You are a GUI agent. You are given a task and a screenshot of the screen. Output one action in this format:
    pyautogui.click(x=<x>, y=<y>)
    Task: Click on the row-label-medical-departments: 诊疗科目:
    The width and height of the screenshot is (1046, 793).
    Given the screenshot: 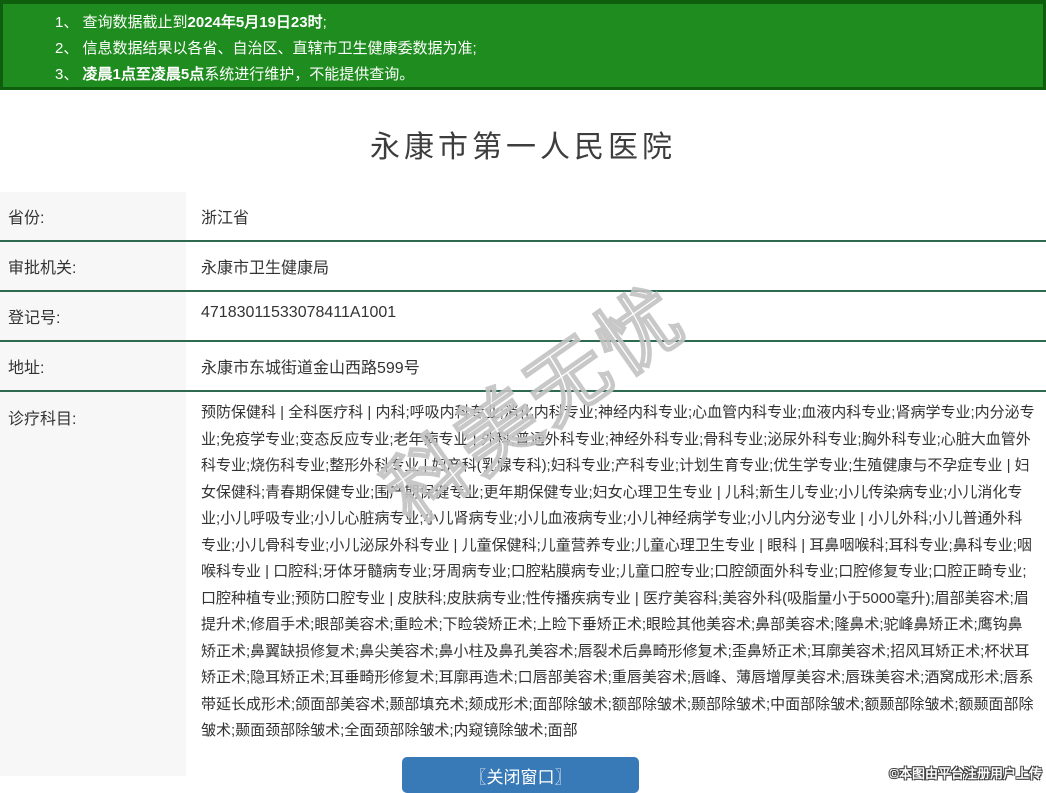 What is the action you would take?
    pyautogui.click(x=93, y=584)
    